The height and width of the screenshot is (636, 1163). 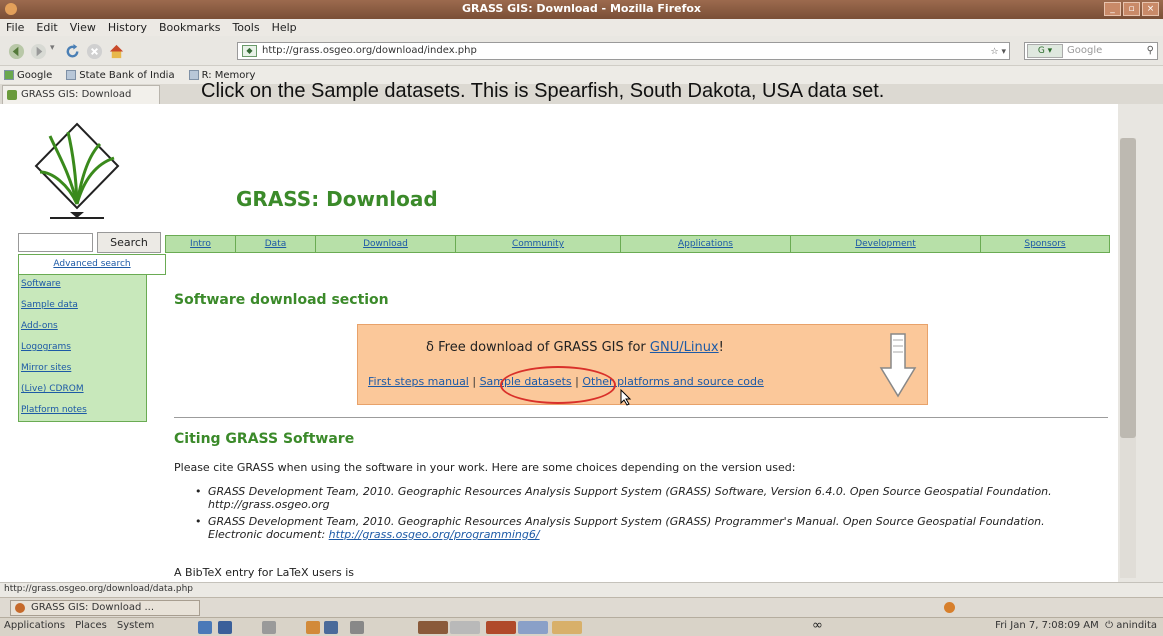 What do you see at coordinates (264, 439) in the screenshot?
I see `citing-heading: Citing GRASS Software` at bounding box center [264, 439].